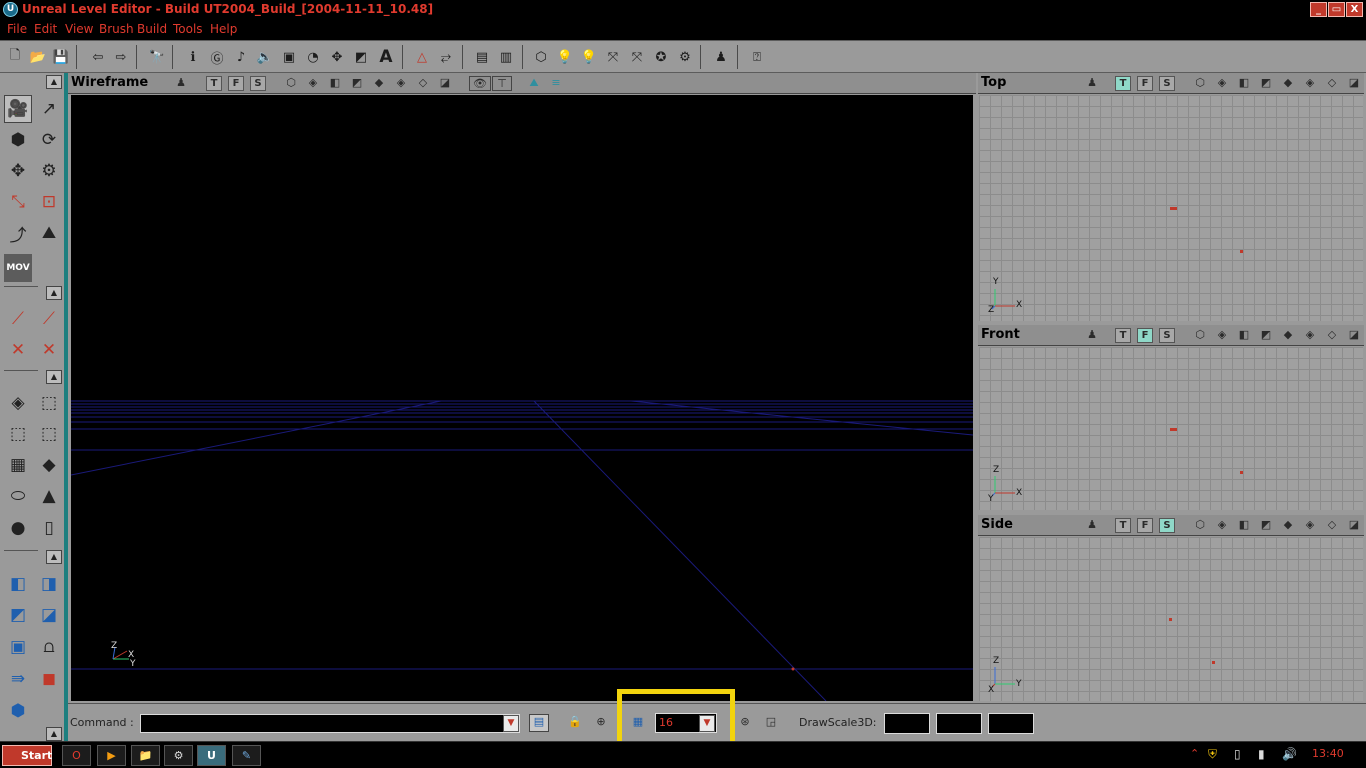  I want to click on sheet-builder-icon: ◆, so click(49, 465).